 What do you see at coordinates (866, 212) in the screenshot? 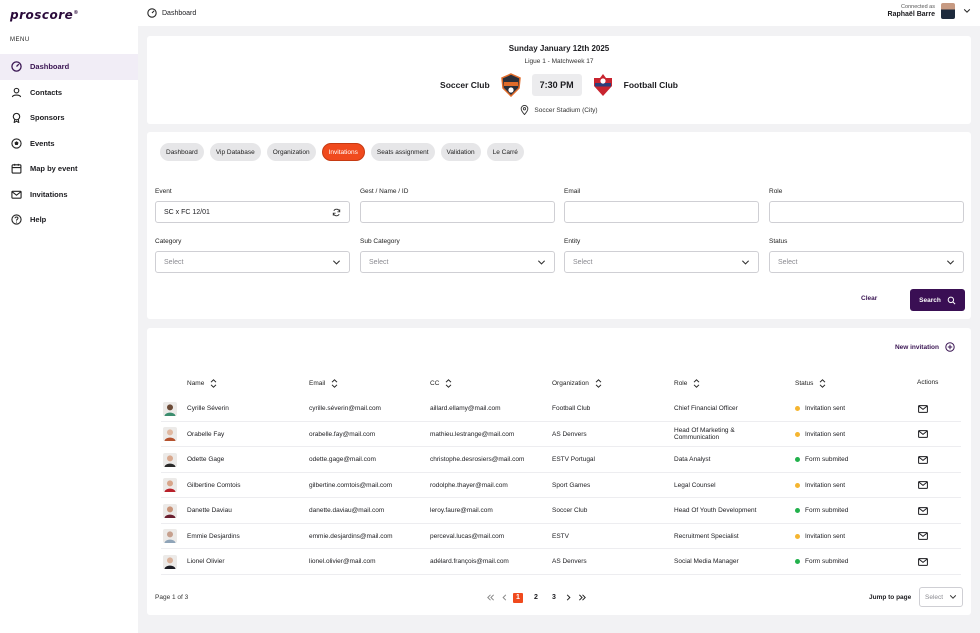
I see `role-field` at bounding box center [866, 212].